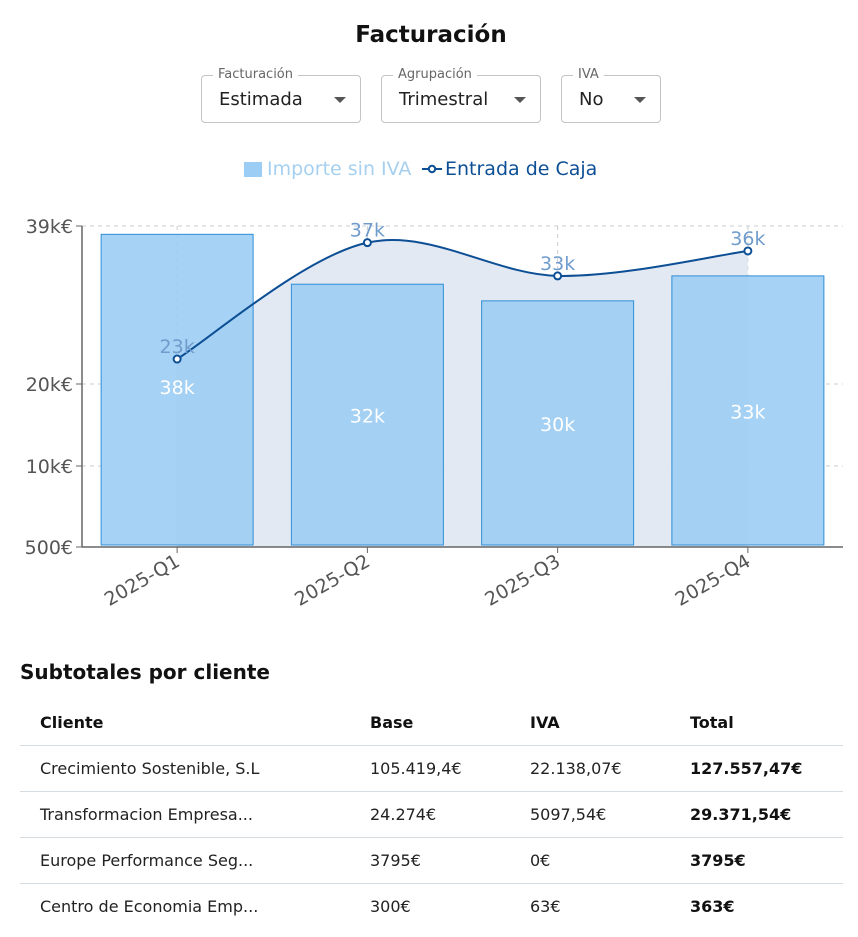 This screenshot has width=858, height=937. Describe the element at coordinates (590, 768) in the screenshot. I see `cell-iva: 22.138,07€` at that location.